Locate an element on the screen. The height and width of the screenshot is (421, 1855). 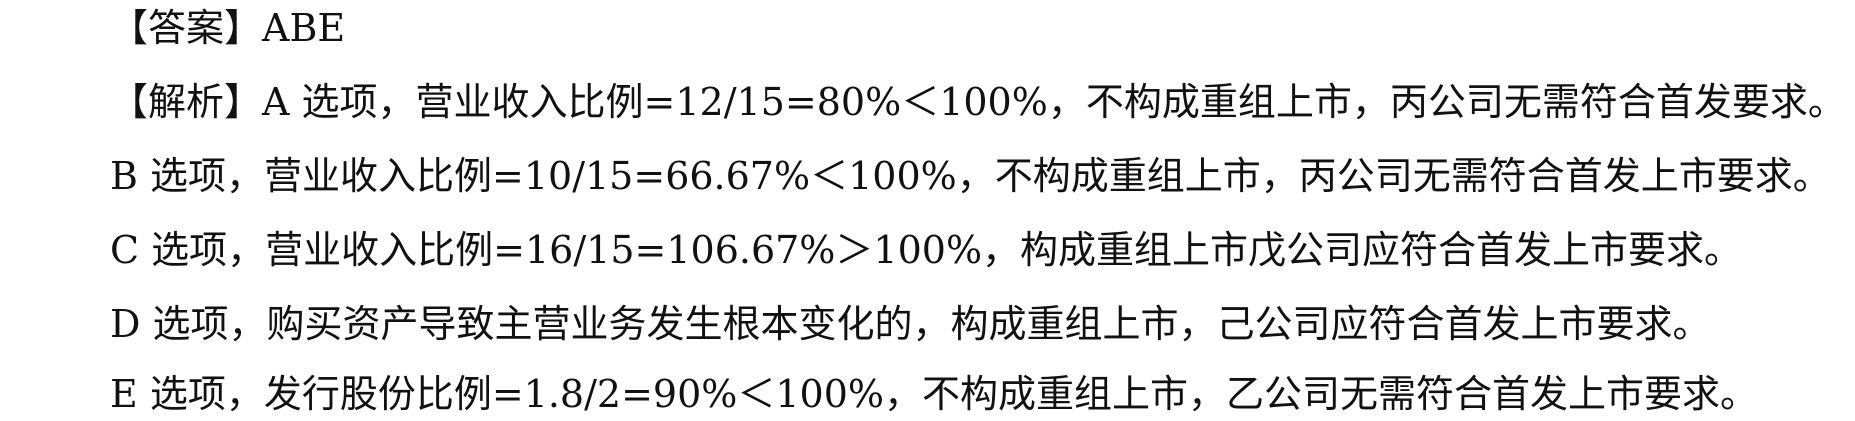
answer-line: 【答案】ABE is located at coordinates (227, 28).